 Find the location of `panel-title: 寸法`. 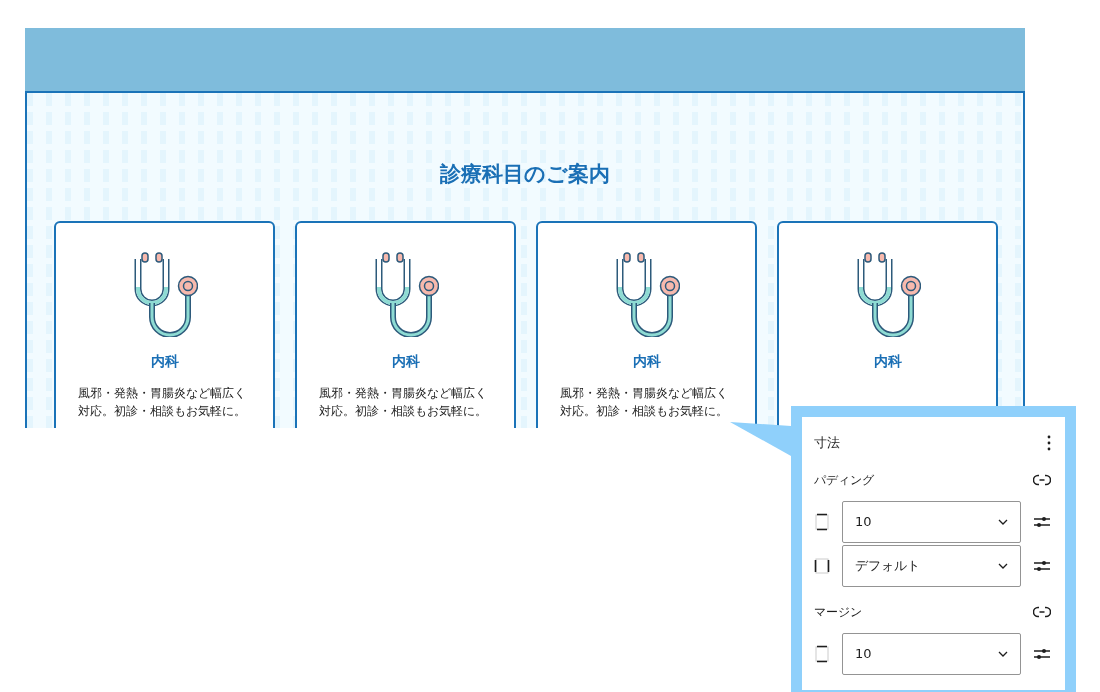

panel-title: 寸法 is located at coordinates (827, 443).